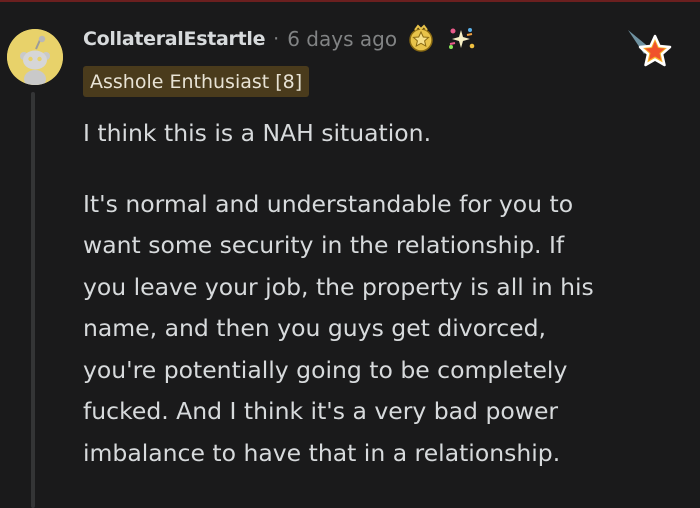 Image resolution: width=700 pixels, height=508 pixels. I want to click on snoo-avatar-icon, so click(35, 57).